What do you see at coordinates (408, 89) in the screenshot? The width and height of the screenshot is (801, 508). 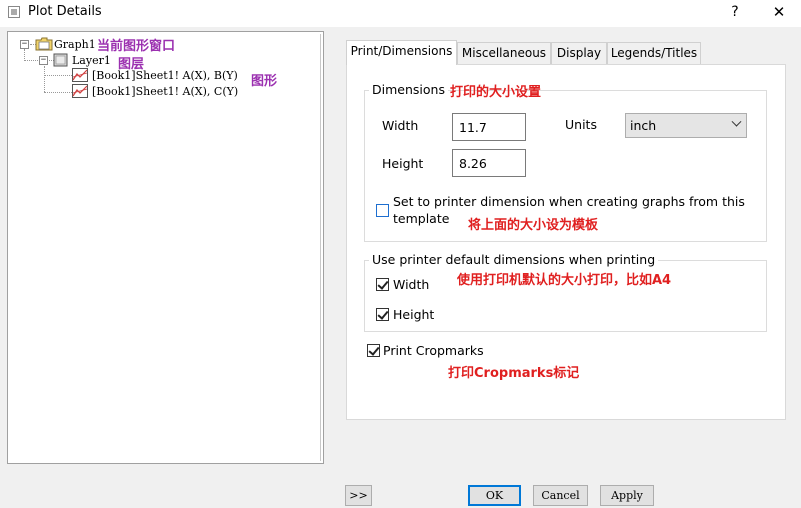 I see `dimensions-legend: Dimensions` at bounding box center [408, 89].